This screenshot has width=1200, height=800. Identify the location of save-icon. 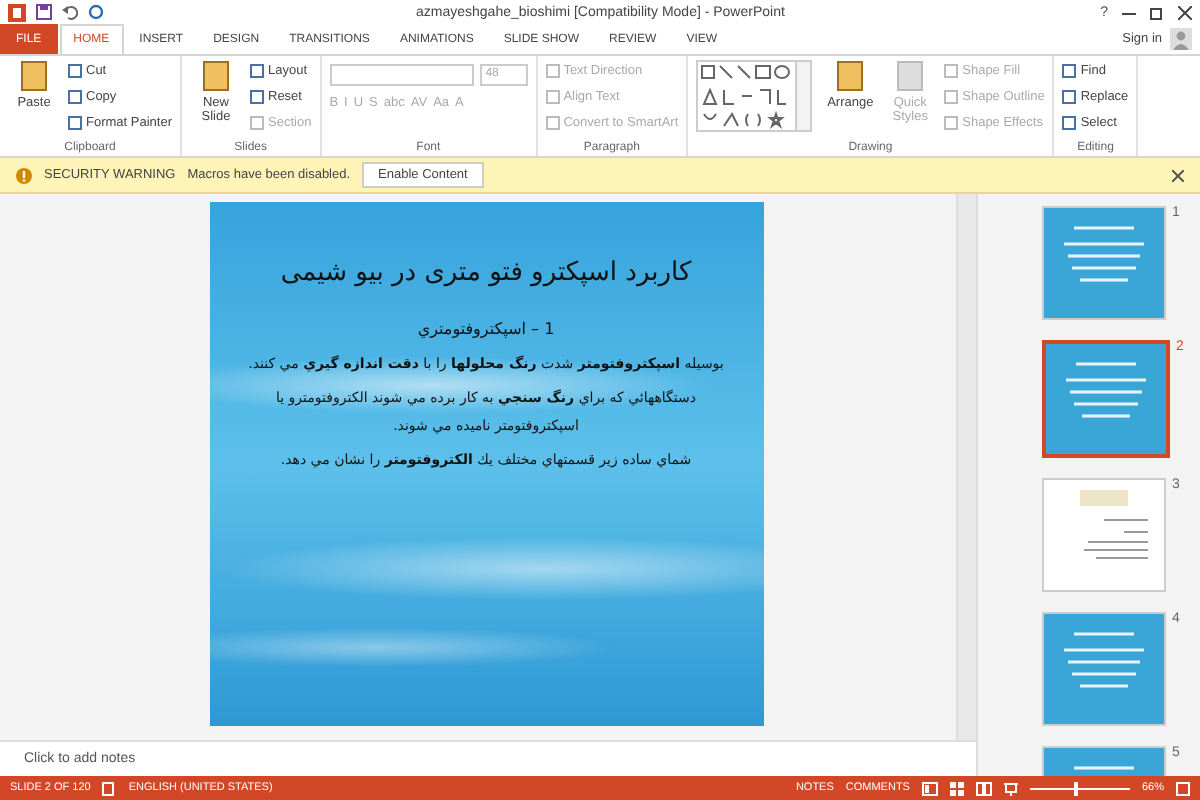
(44, 12).